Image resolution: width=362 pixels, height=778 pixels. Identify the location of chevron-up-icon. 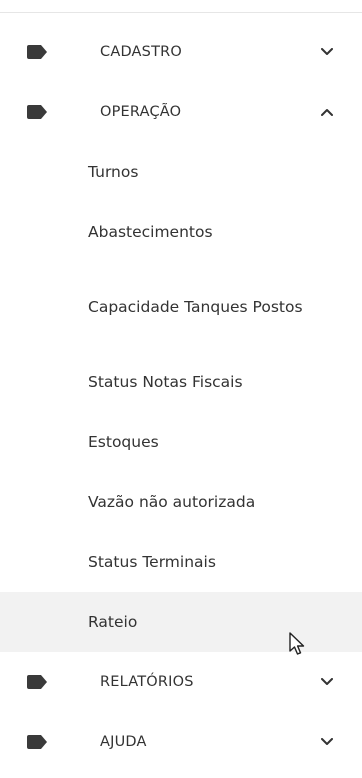
(327, 112).